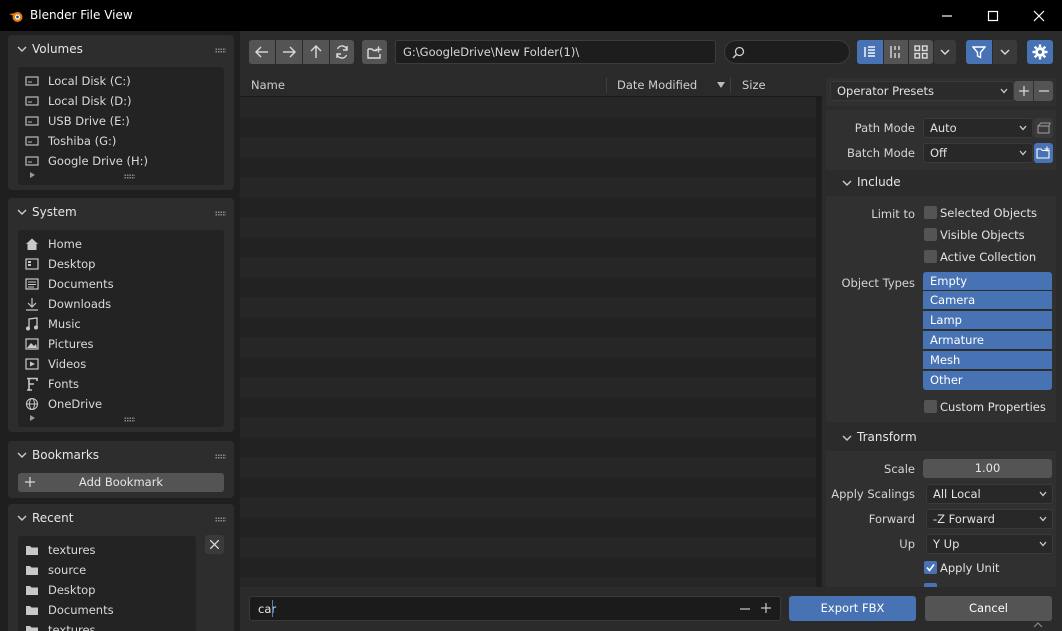 The image size is (1062, 631). Describe the element at coordinates (993, 15) in the screenshot. I see `maximize-button` at that location.